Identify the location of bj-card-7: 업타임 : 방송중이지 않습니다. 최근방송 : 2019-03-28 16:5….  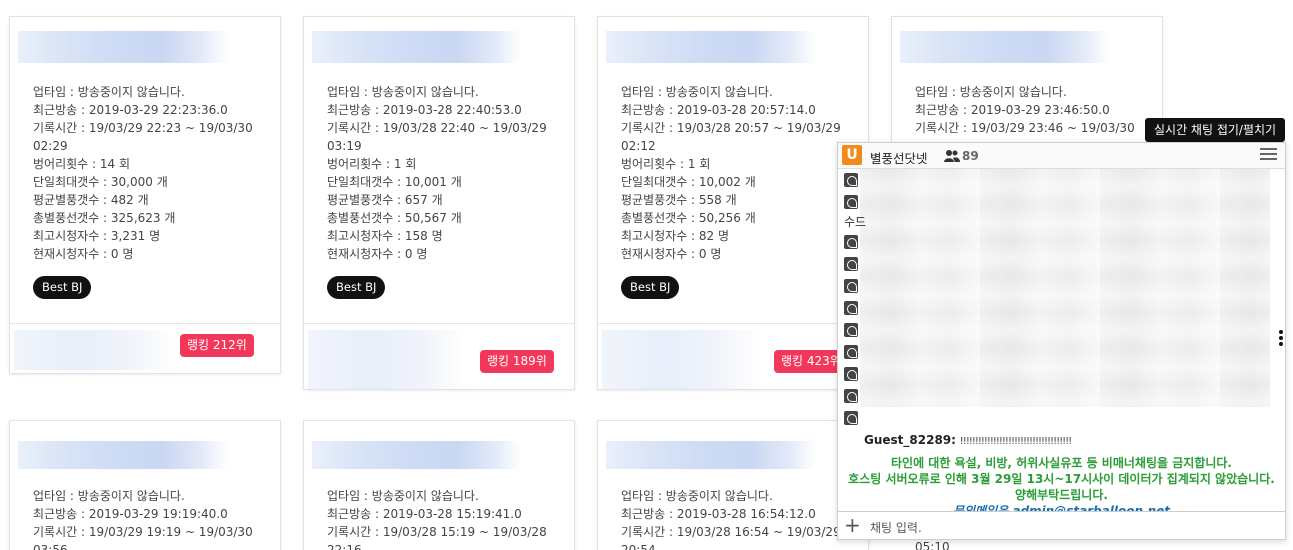
(733, 485).